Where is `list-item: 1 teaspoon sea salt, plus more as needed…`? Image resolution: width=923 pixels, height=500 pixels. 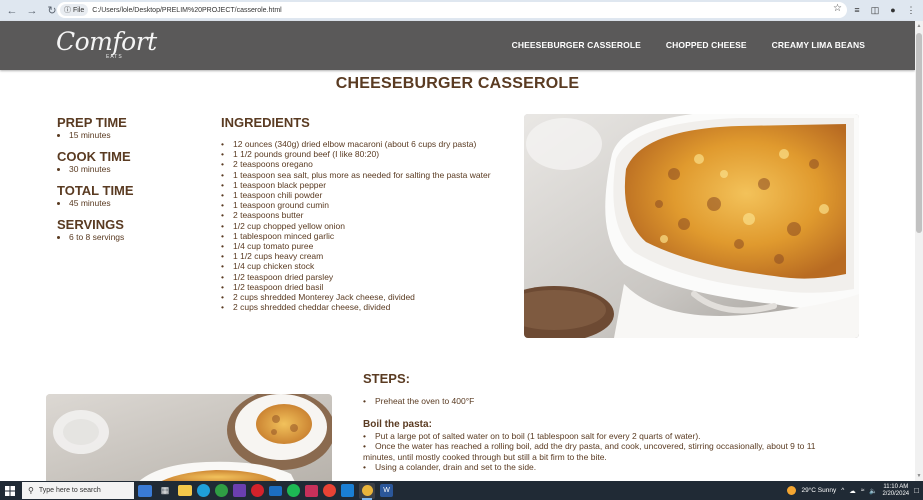
list-item: 1 teaspoon sea salt, plus more as needed… is located at coordinates (357, 175).